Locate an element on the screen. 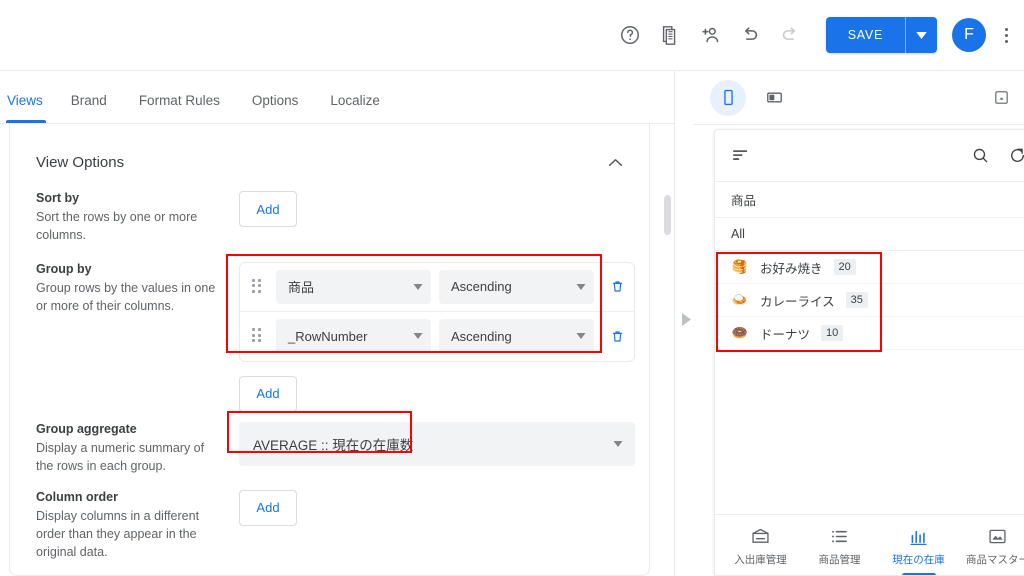 Image resolution: width=1024 pixels, height=576 pixels. list-item-count: 20 is located at coordinates (844, 267).